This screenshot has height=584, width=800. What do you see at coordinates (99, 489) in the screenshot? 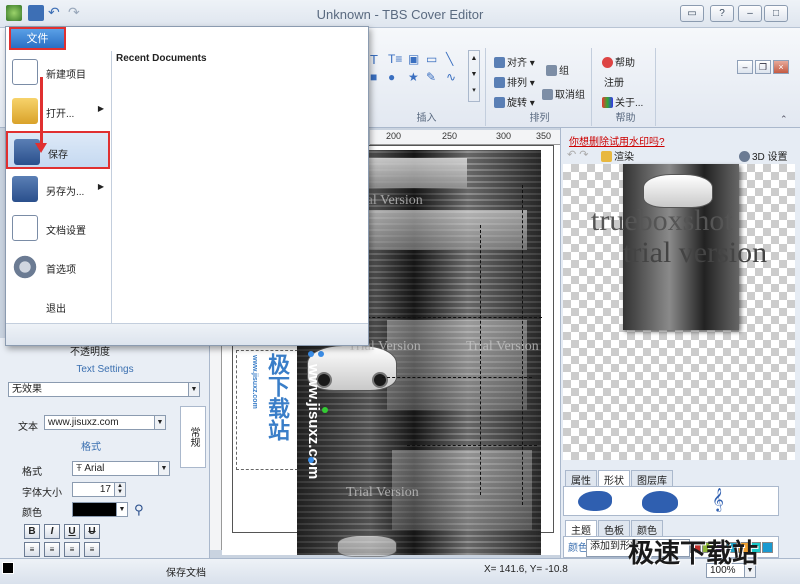
I see `font-size-stepper: 17 ▲ ▼` at bounding box center [99, 489].